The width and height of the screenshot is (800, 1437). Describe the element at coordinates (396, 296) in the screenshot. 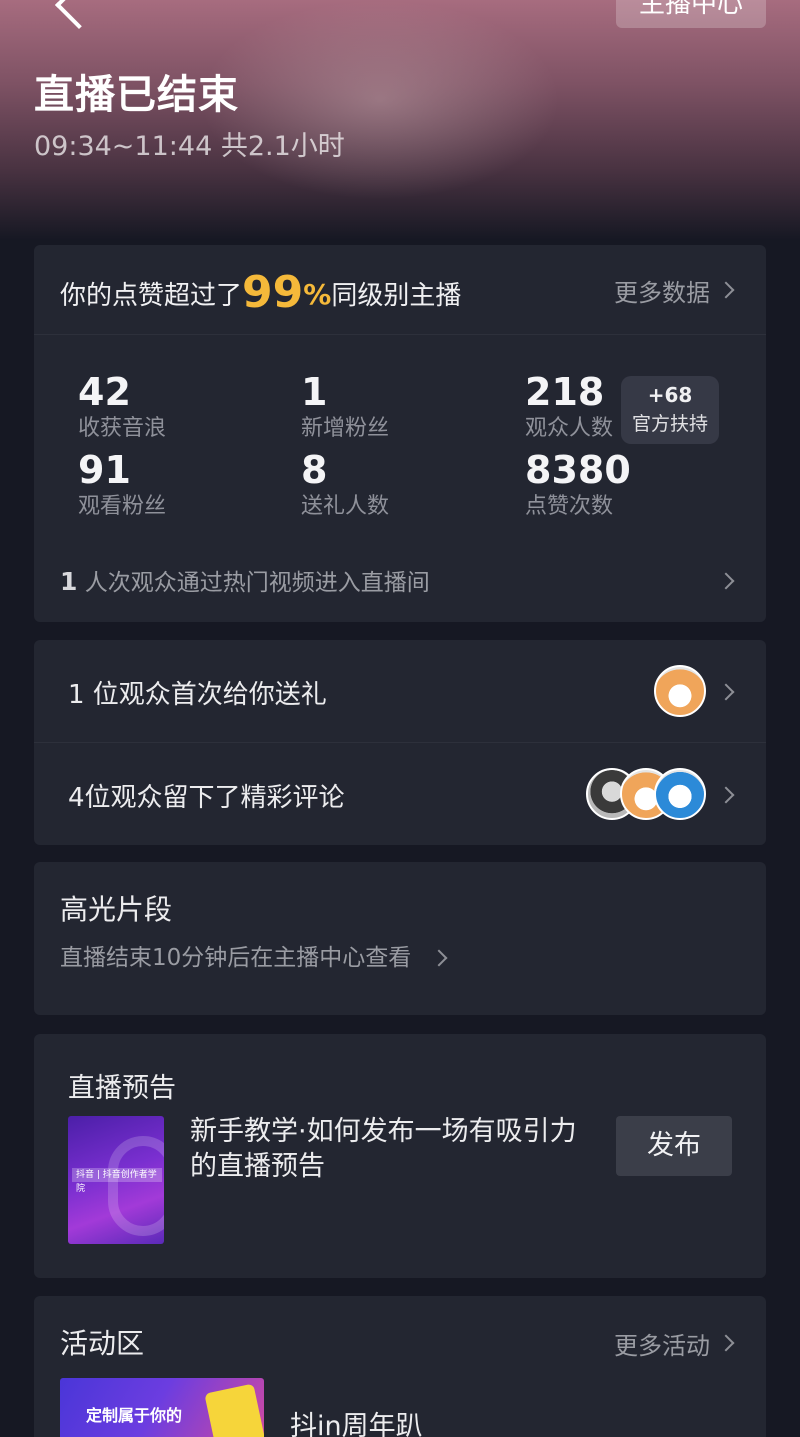

I see `rank-suffix: 同级别主播` at that location.